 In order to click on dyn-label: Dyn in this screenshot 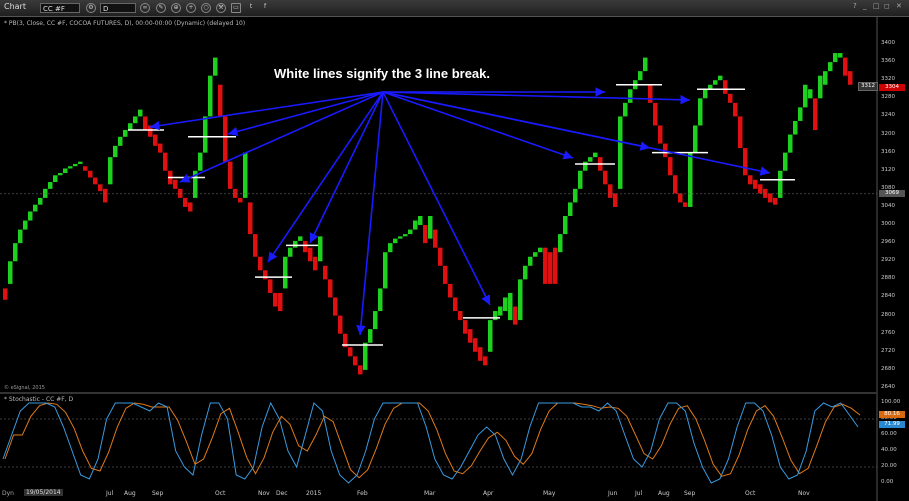, I will do `click(8, 493)`.